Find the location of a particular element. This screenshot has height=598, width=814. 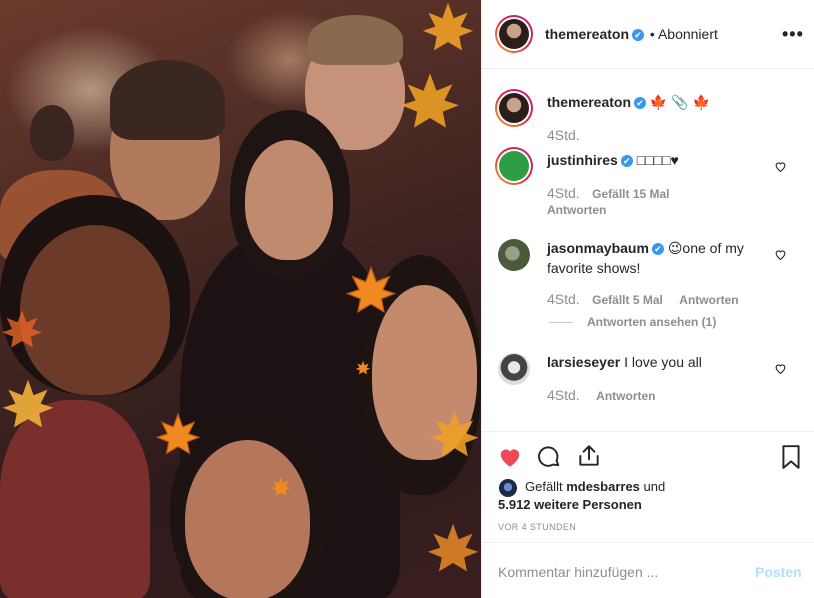

caption-username: themereaton is located at coordinates (589, 102).